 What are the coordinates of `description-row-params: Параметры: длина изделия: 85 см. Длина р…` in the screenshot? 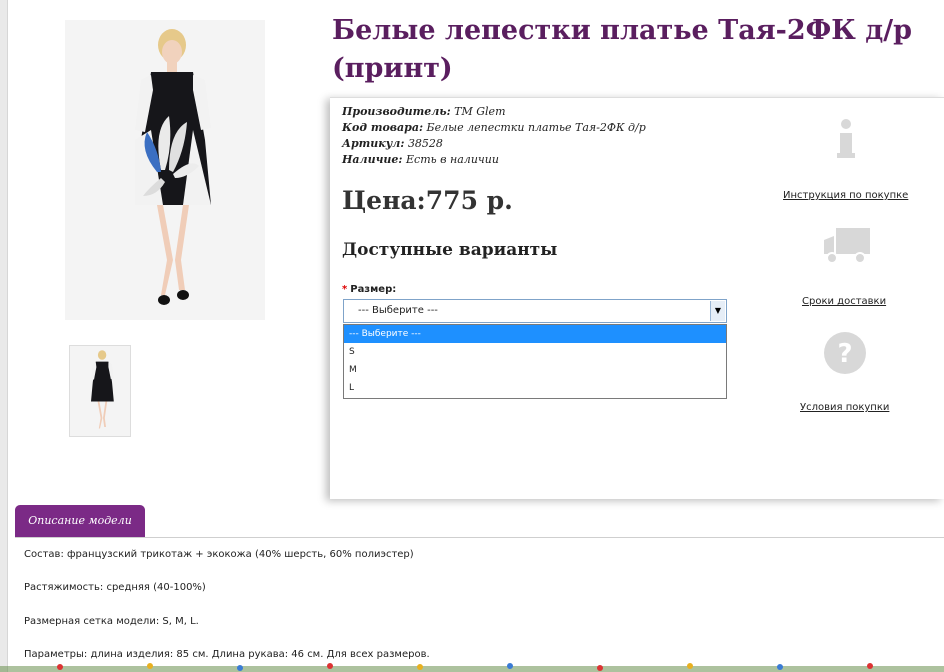 It's located at (227, 654).